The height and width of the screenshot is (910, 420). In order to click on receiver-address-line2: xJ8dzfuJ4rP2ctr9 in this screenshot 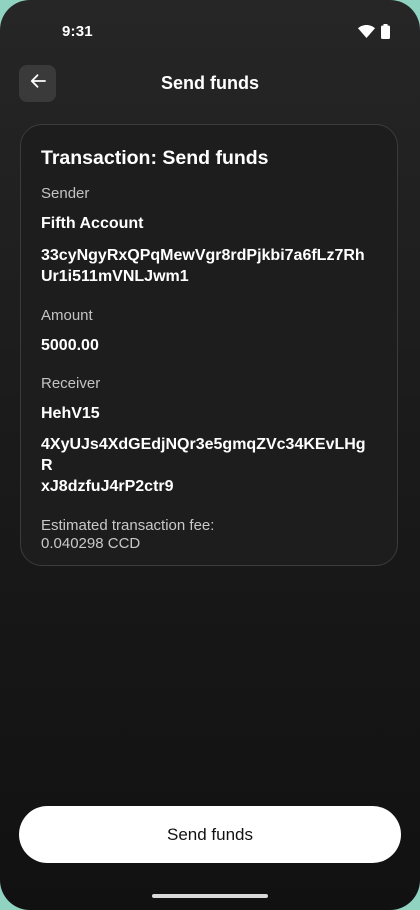, I will do `click(107, 486)`.